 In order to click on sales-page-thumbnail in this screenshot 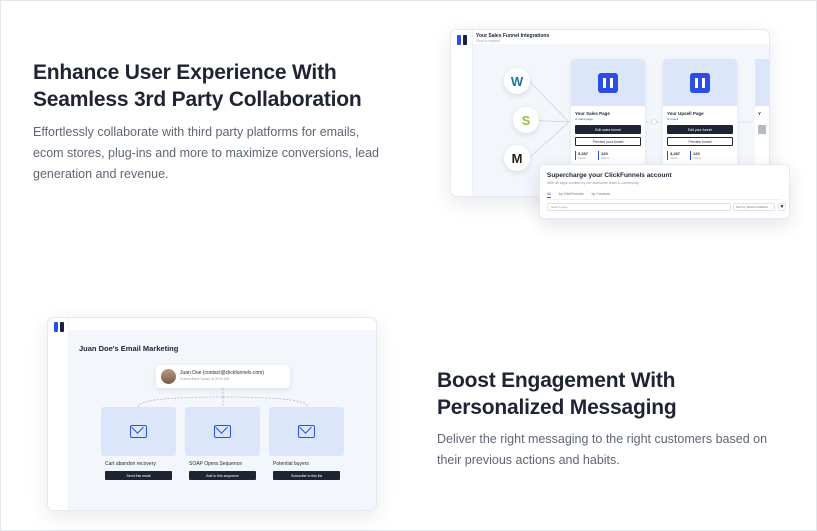, I will do `click(608, 82)`.